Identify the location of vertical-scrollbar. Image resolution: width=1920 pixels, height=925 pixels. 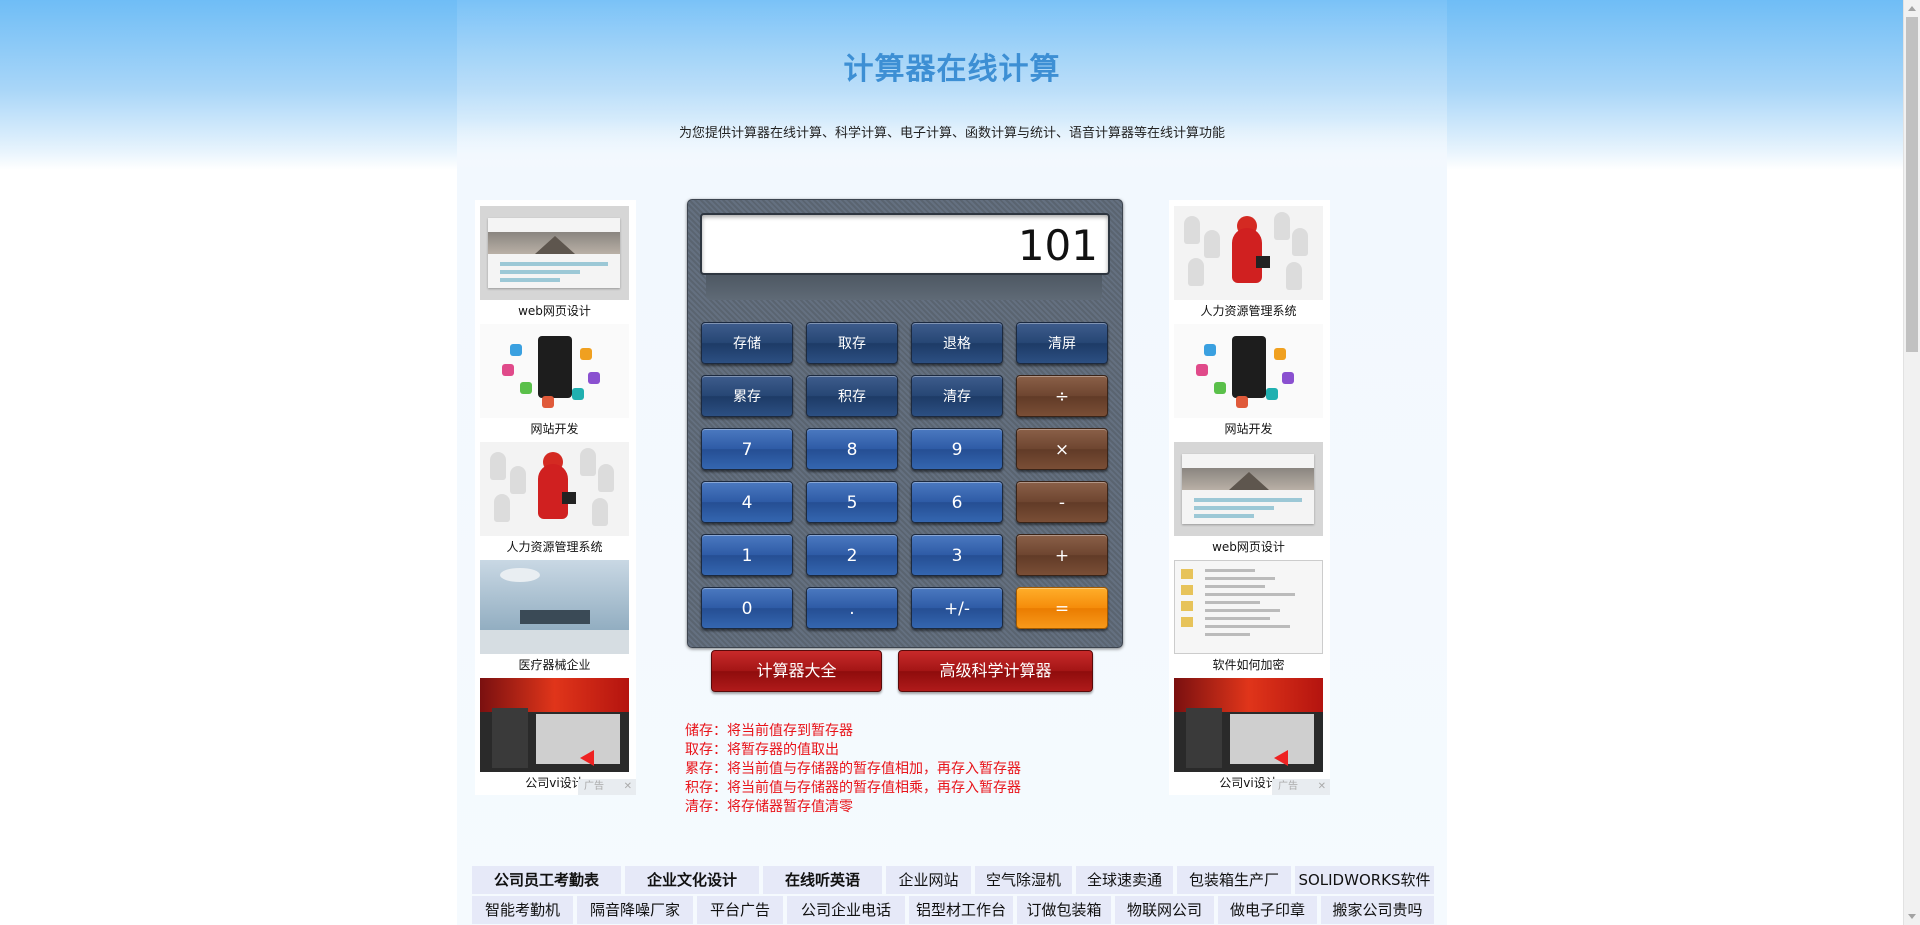
(1911, 462).